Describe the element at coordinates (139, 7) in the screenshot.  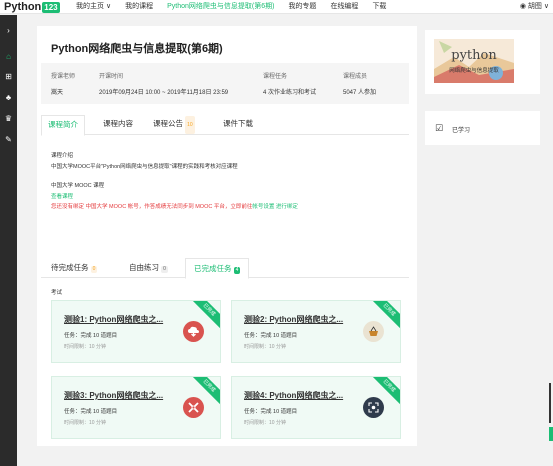
I see `nav-item-my-courses: 我的课程` at that location.